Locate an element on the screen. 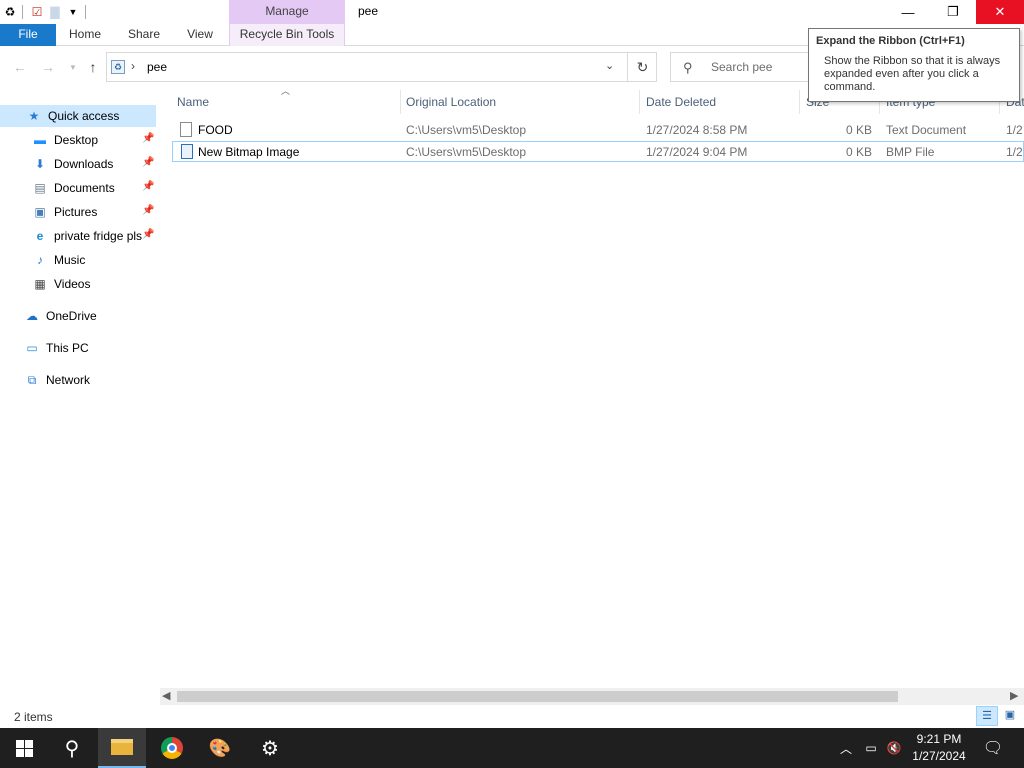 The image size is (1024, 768). sidebar-item-onedrive: ☁ OneDrive is located at coordinates (78, 316).